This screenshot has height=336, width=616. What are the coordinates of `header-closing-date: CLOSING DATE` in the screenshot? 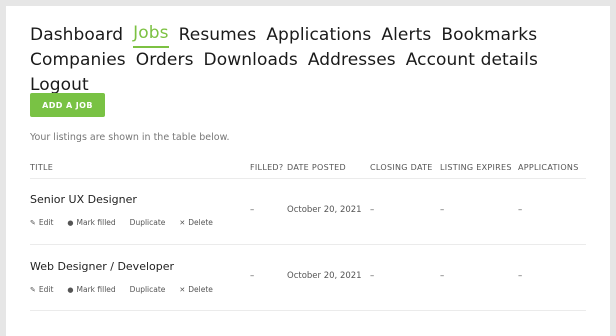 It's located at (401, 167).